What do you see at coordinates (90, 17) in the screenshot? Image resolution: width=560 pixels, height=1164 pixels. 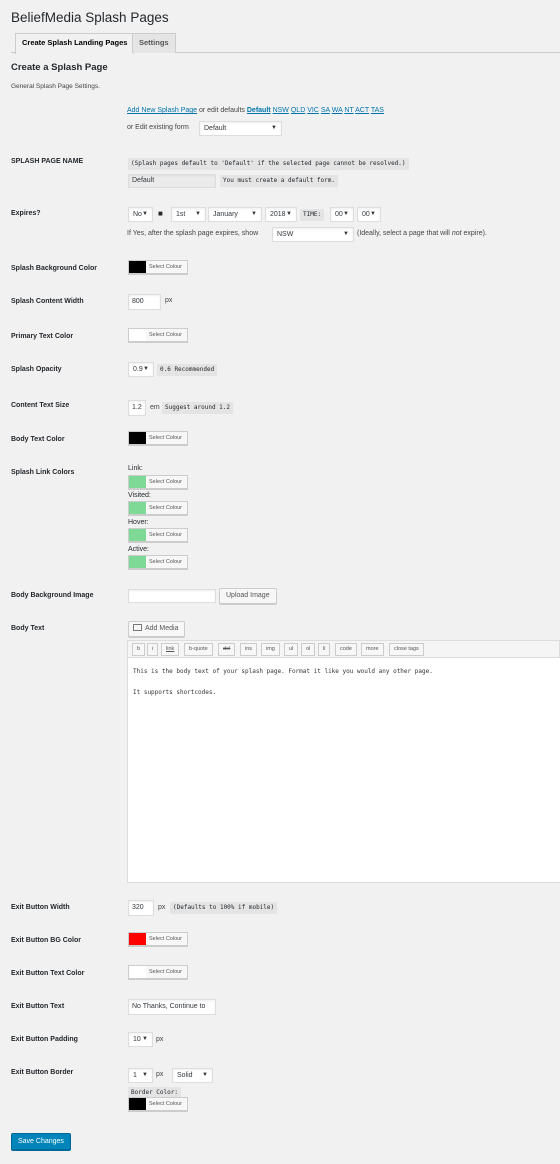 I see `app-title: BeliefMedia Splash Pages` at bounding box center [90, 17].